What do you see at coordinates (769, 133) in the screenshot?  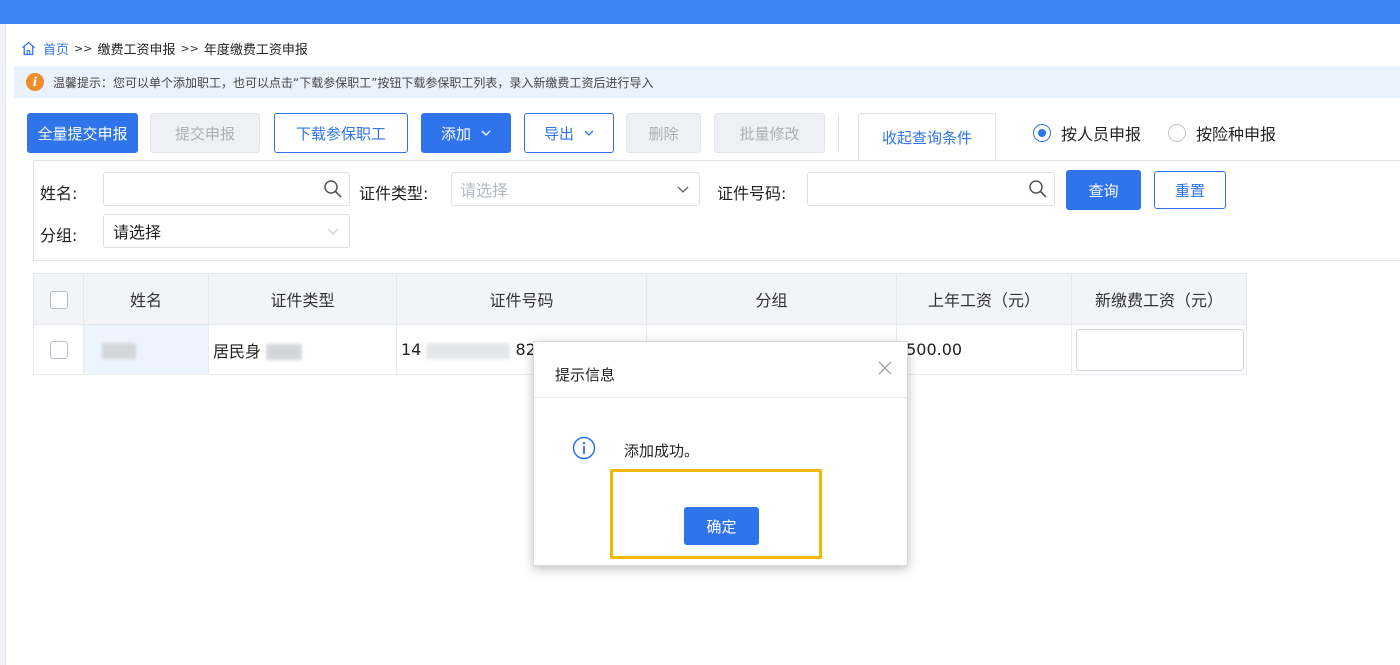 I see `batch-edit-button: 批量修改` at bounding box center [769, 133].